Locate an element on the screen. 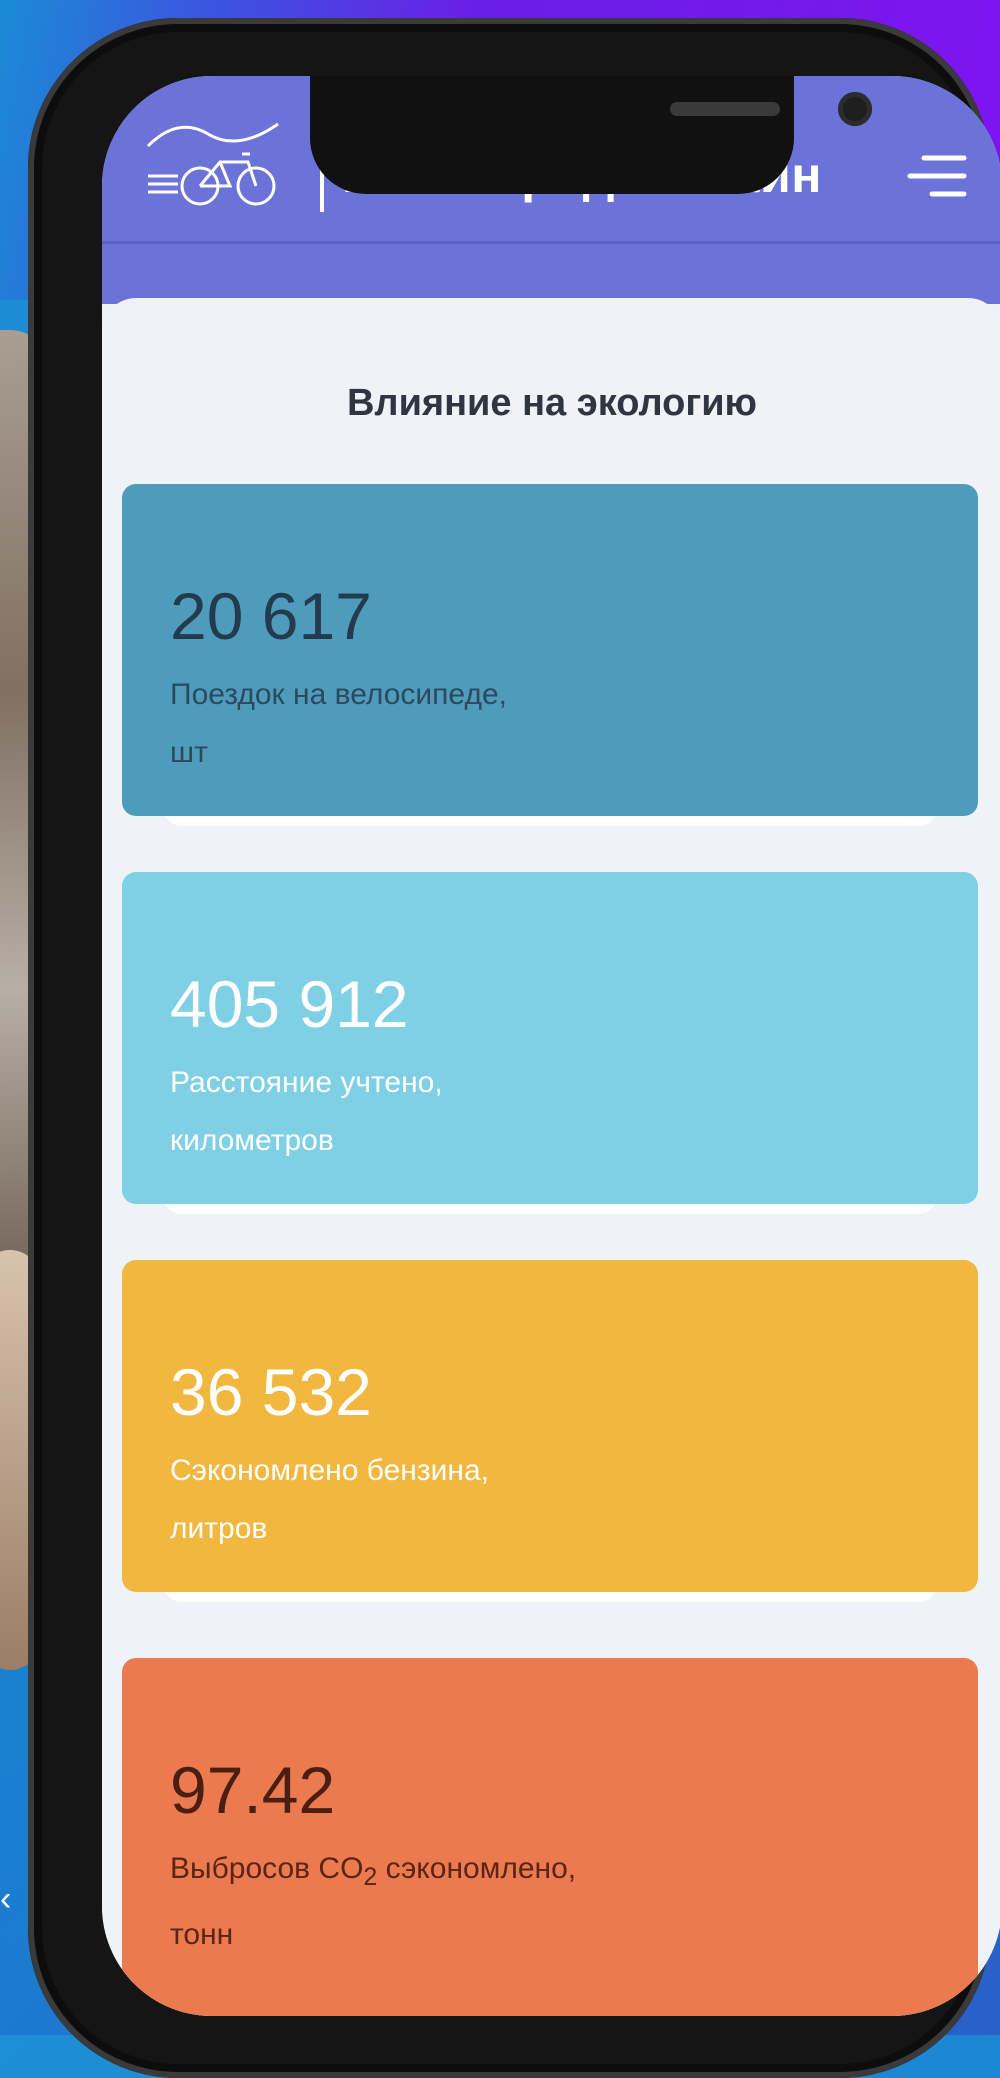 The image size is (1000, 2078). stat-value: 97.42 is located at coordinates (253, 1790).